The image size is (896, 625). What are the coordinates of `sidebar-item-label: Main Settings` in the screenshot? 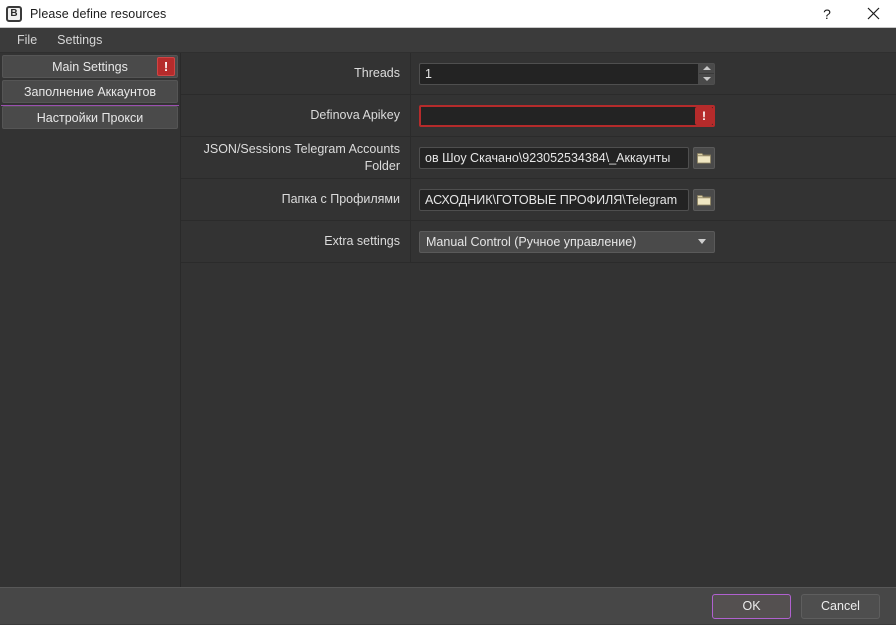 It's located at (90, 66).